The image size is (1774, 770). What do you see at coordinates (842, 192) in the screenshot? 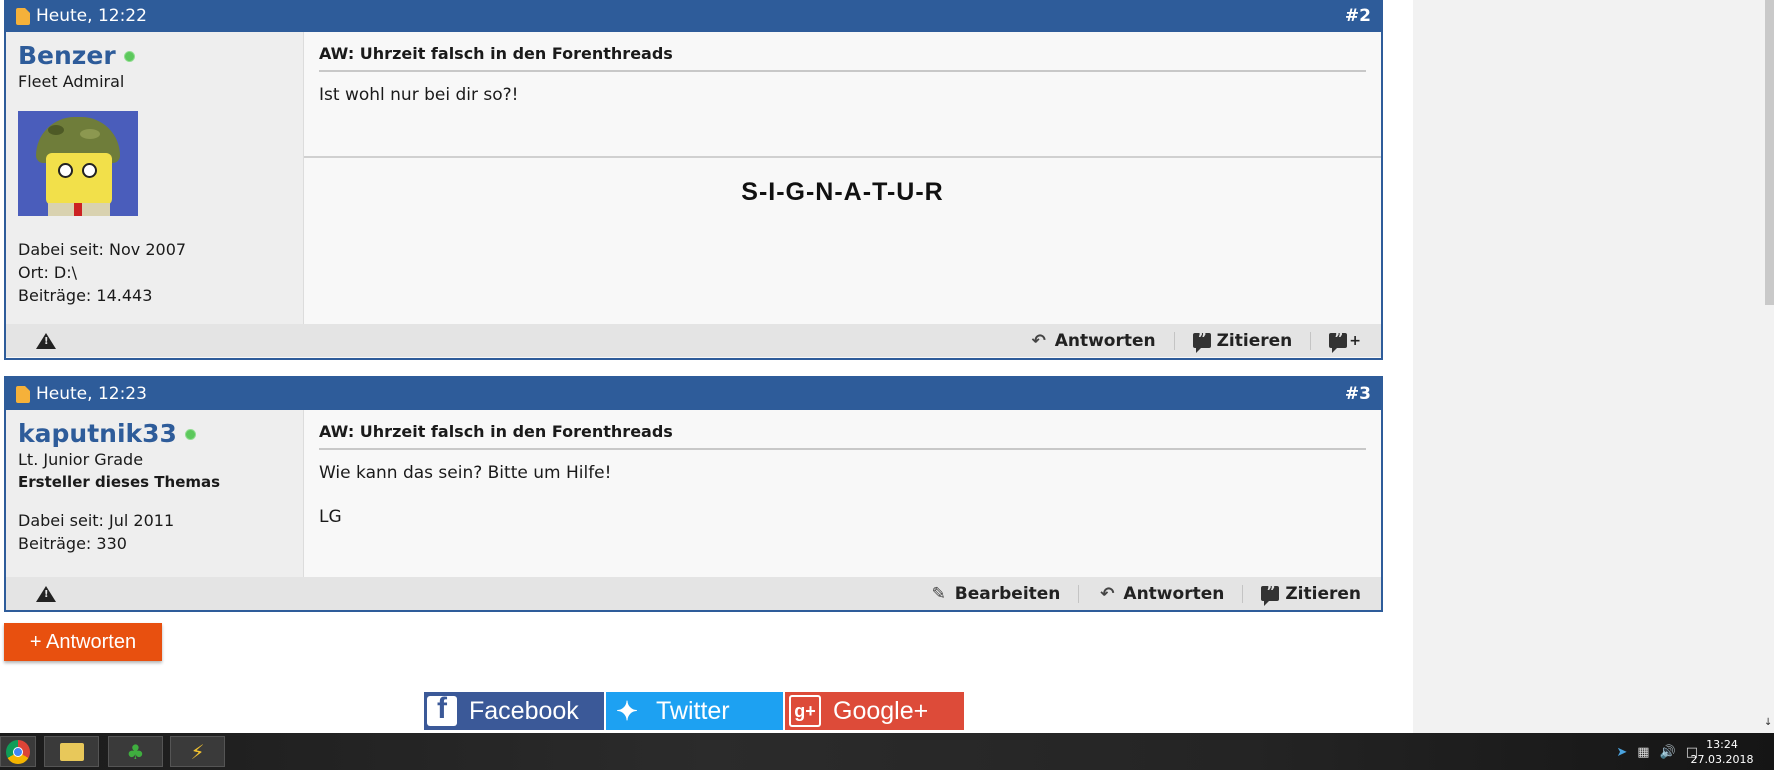
I see `post-signature: S-I-G-N-A-T-U-R` at bounding box center [842, 192].